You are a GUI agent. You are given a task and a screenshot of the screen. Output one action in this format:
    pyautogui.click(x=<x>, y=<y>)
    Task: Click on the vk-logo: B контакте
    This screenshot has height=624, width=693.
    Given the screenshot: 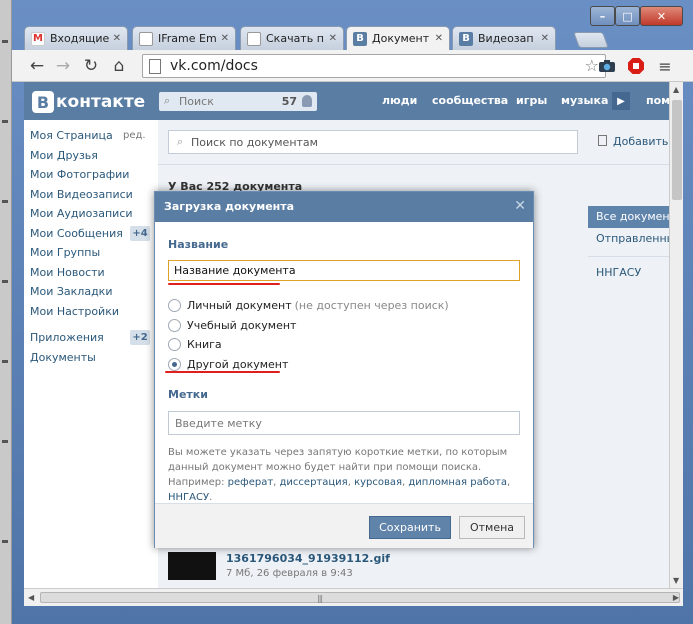 What is the action you would take?
    pyautogui.click(x=88, y=102)
    